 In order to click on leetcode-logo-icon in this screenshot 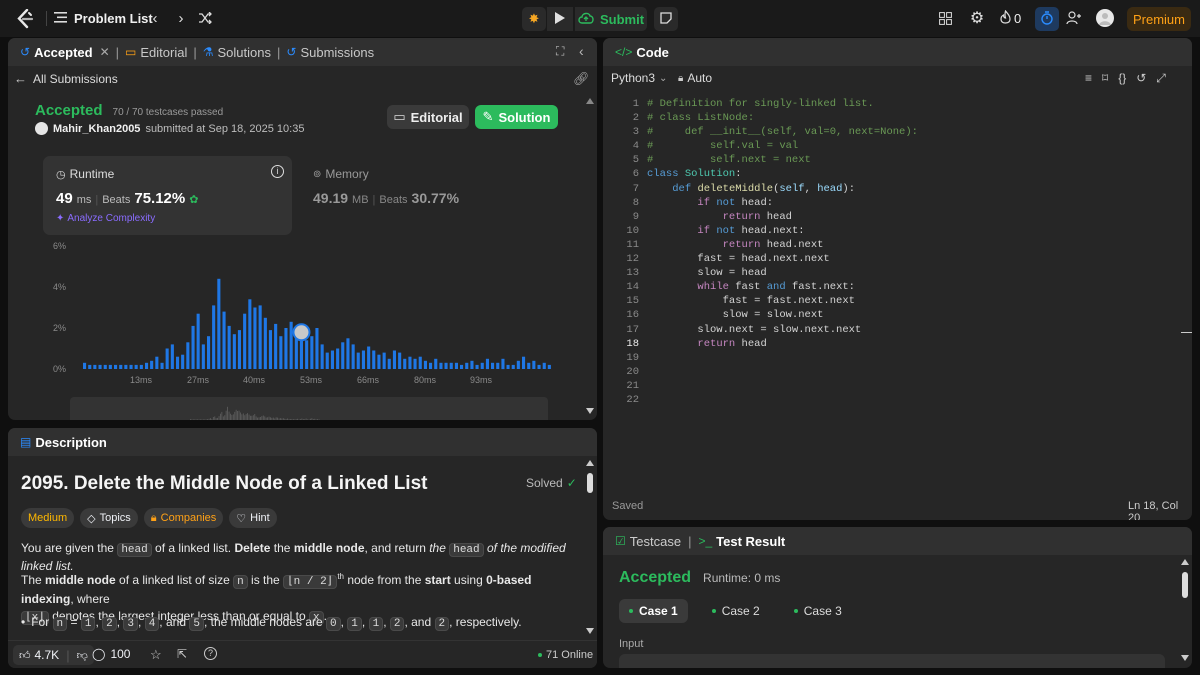, I will do `click(25, 19)`.